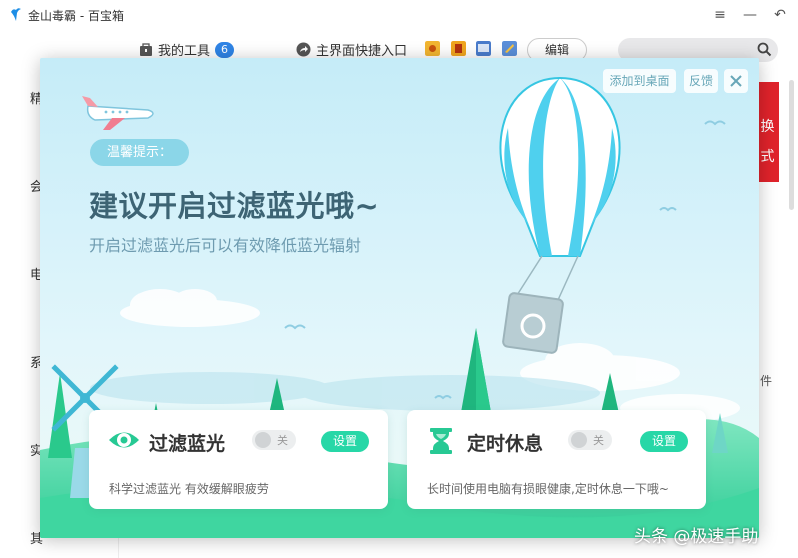 The image size is (798, 558). I want to click on promo-banner: 换 式, so click(767, 132).